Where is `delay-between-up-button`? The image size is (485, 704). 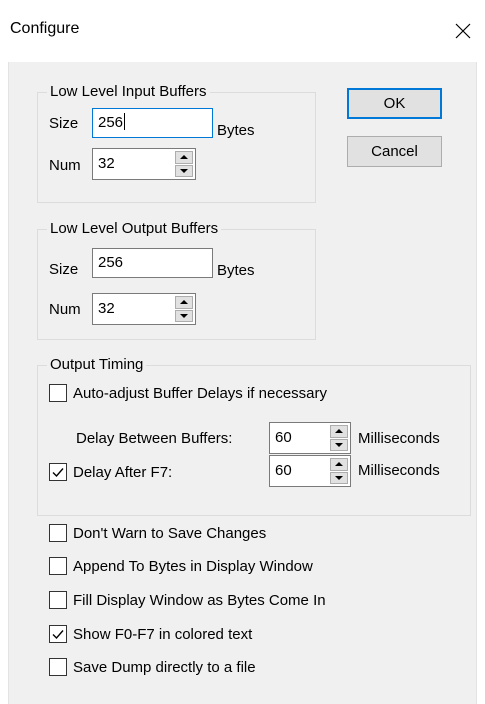
delay-between-up-button is located at coordinates (339, 431).